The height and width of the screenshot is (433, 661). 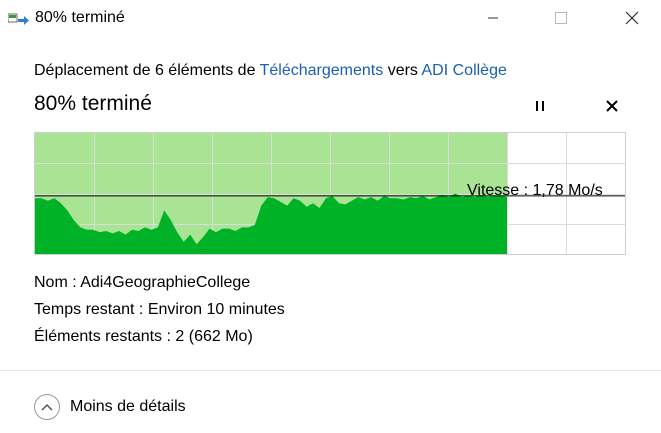 I want to click on cancel-icon, so click(x=612, y=106).